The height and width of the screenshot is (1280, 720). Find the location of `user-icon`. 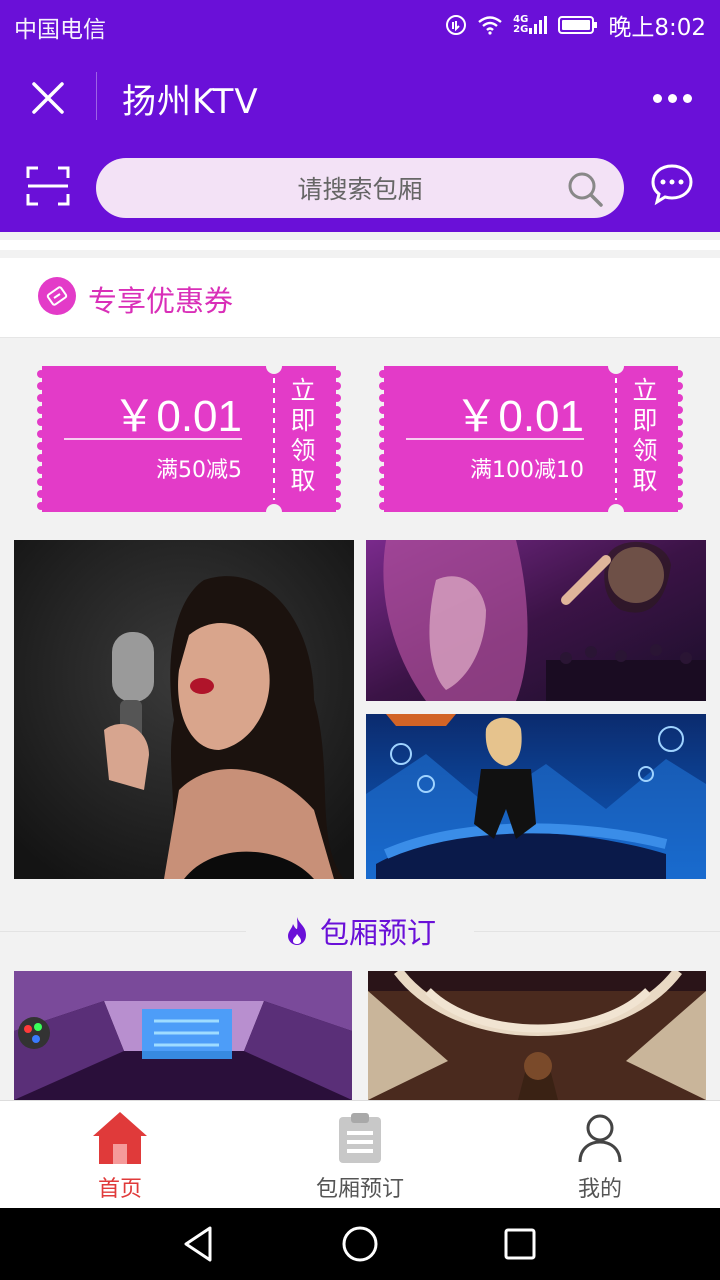

user-icon is located at coordinates (600, 1138).